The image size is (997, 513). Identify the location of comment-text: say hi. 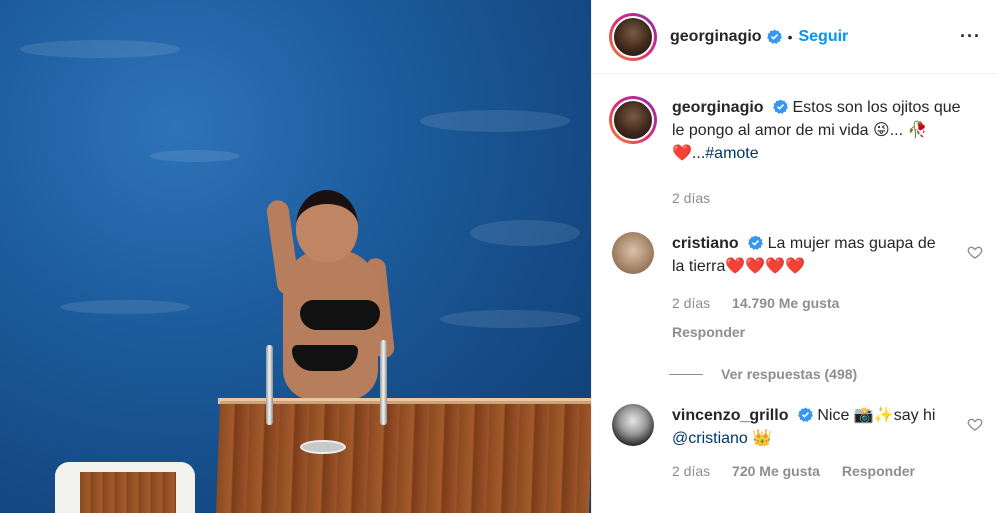
(914, 415).